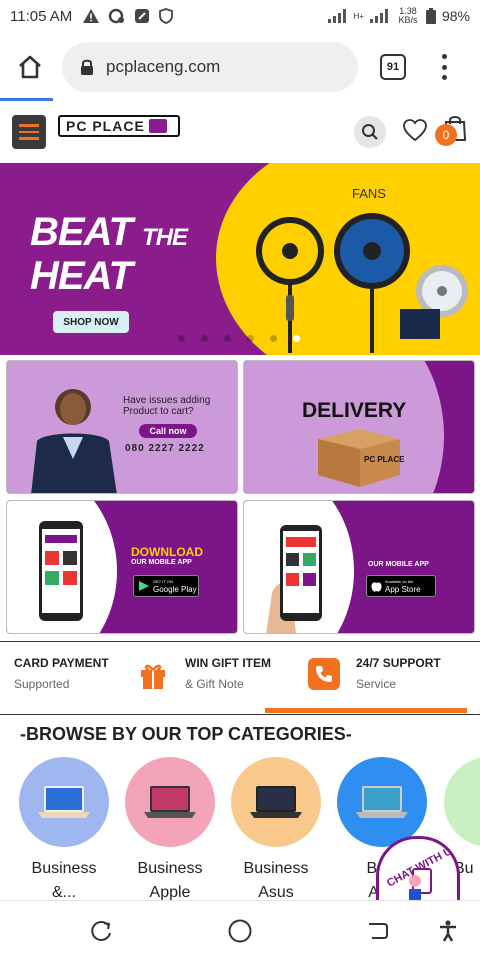  I want to click on address-bar: pcplaceng.com, so click(210, 67).